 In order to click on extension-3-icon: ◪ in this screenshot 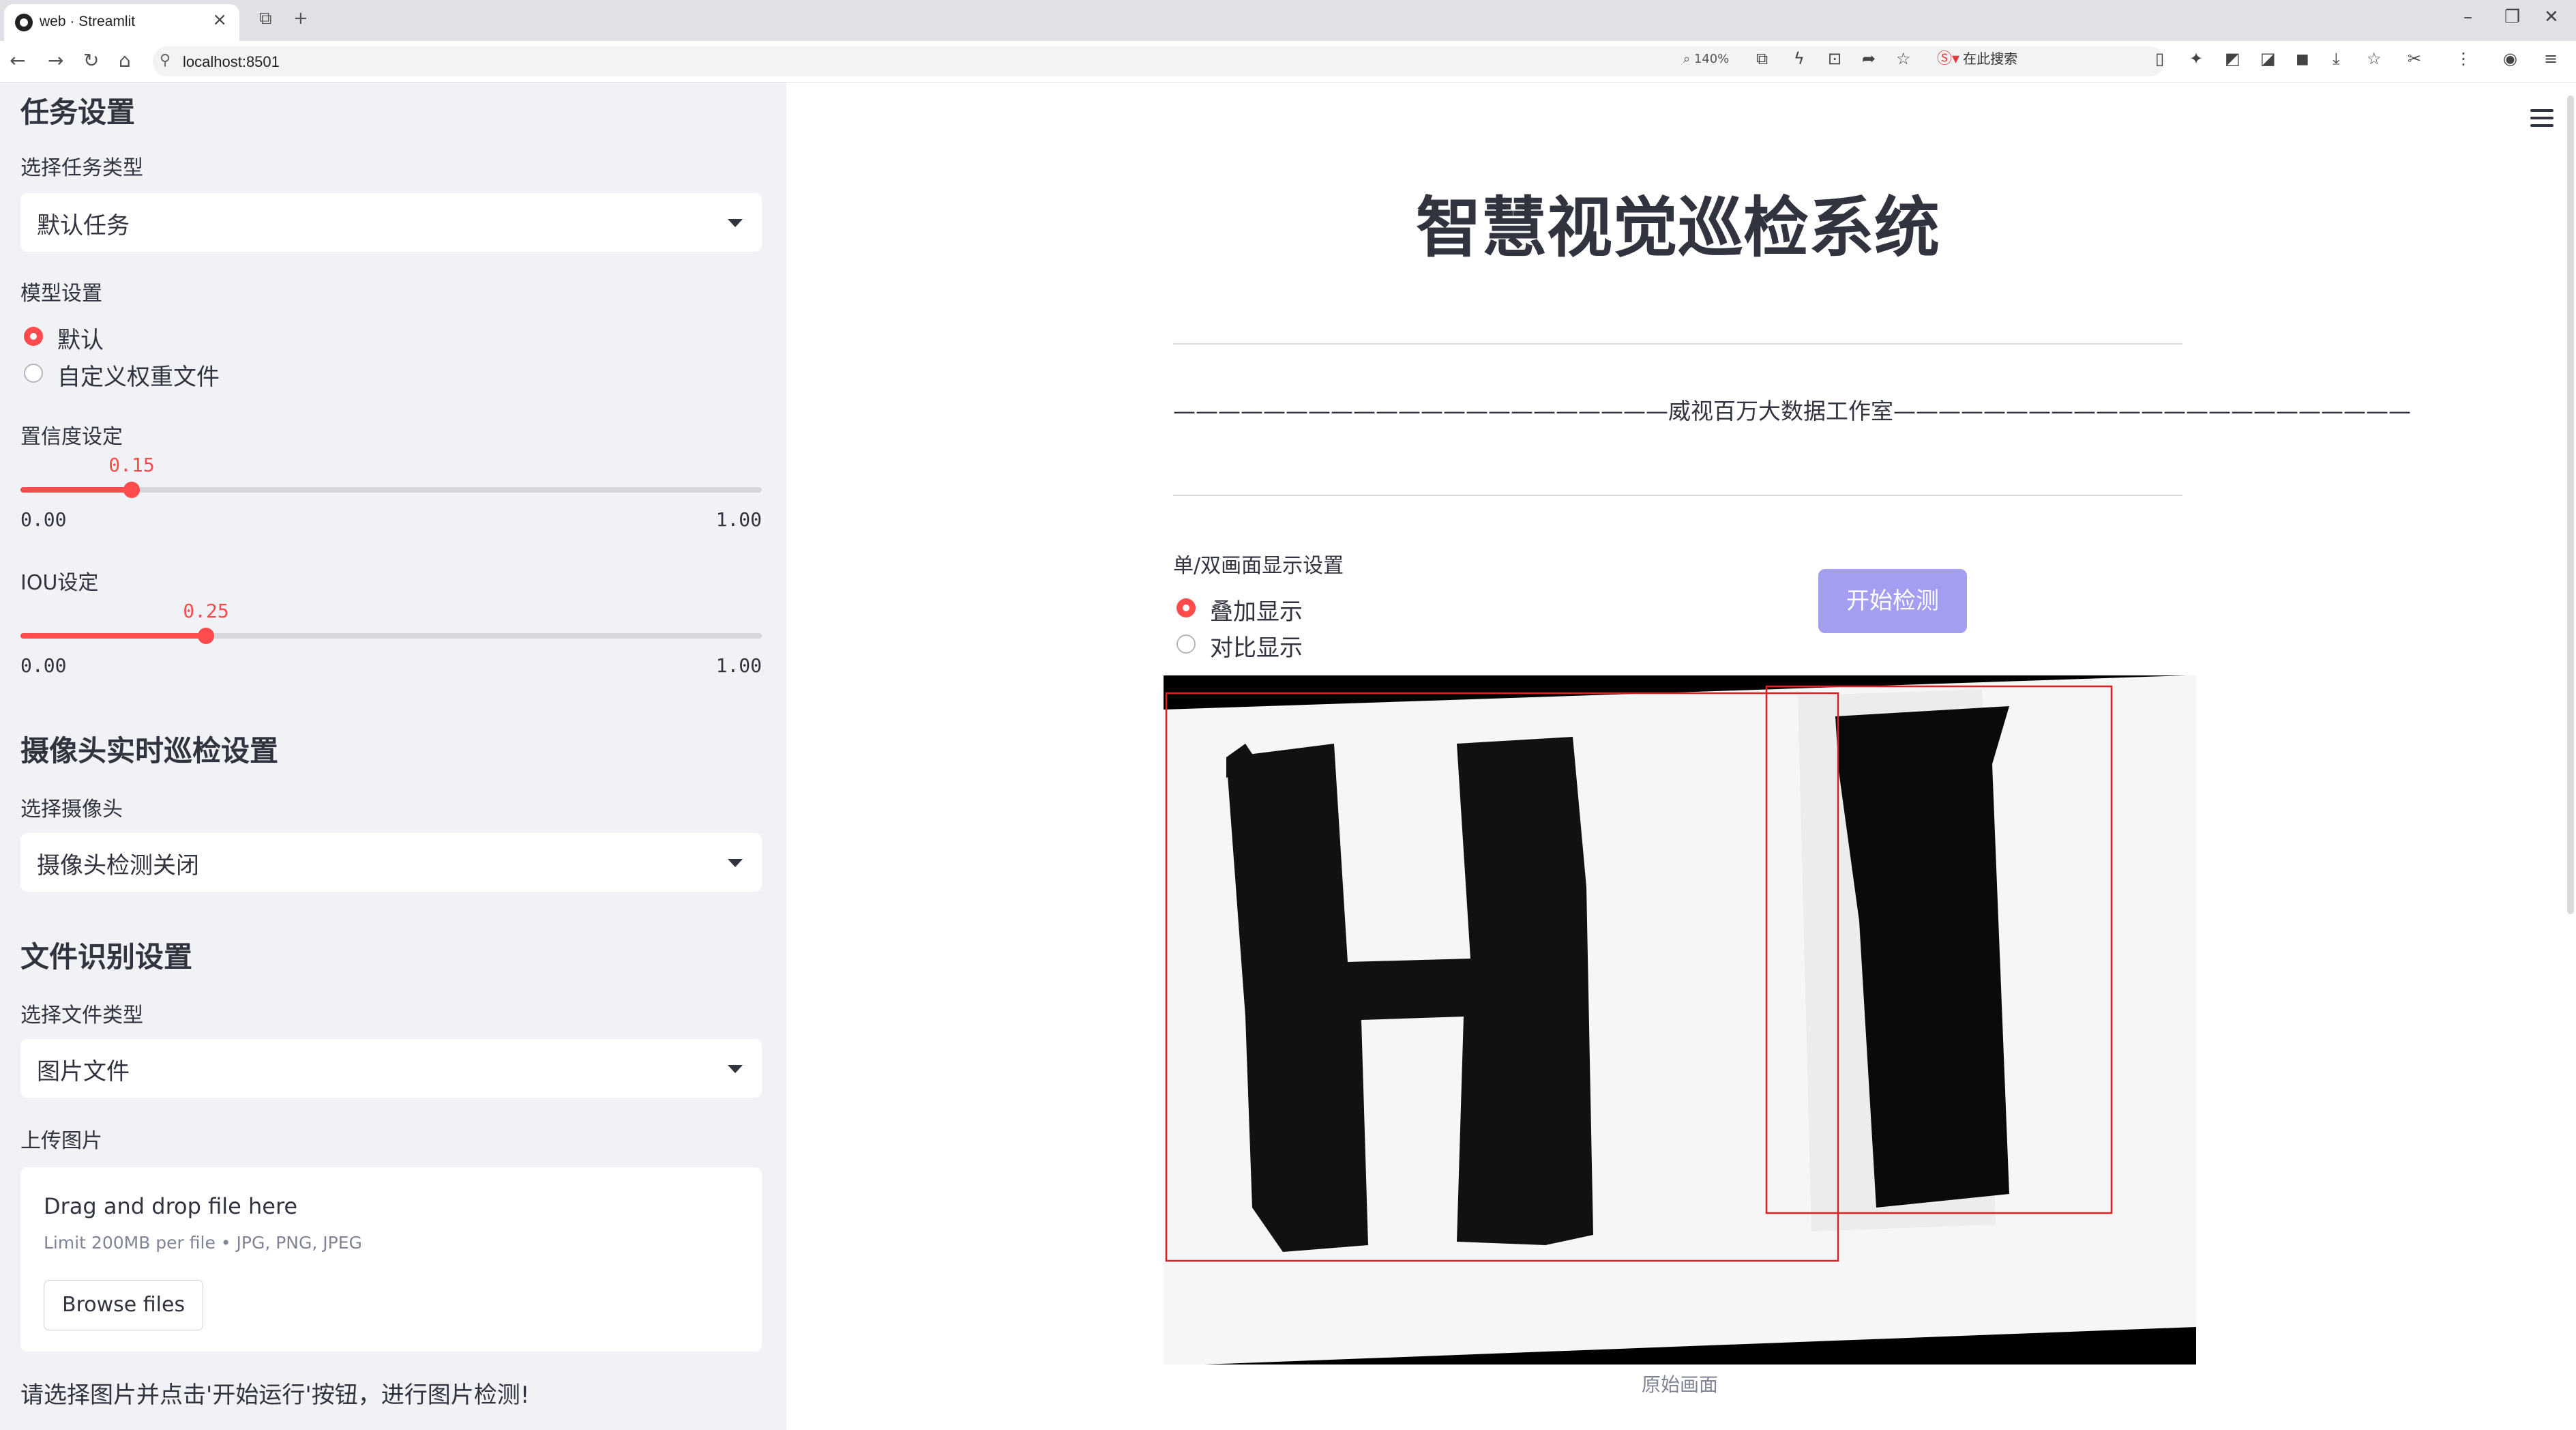, I will do `click(2268, 59)`.